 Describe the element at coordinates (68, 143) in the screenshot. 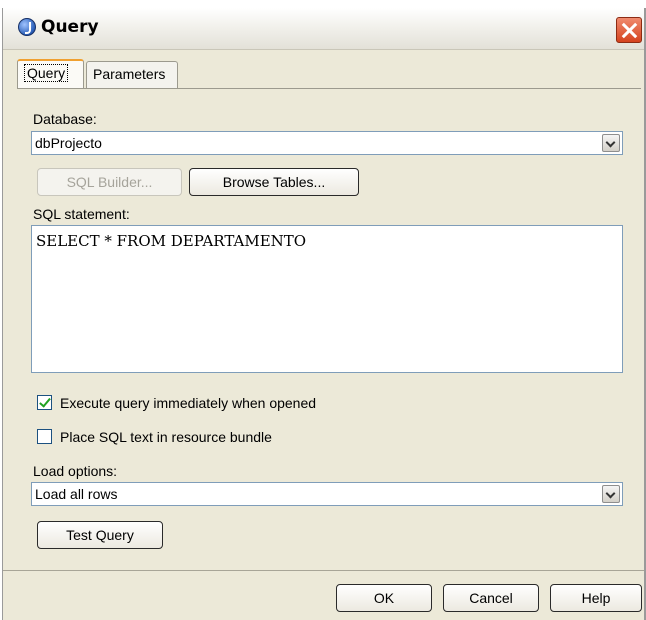

I see `database-value: dbProjecto` at that location.